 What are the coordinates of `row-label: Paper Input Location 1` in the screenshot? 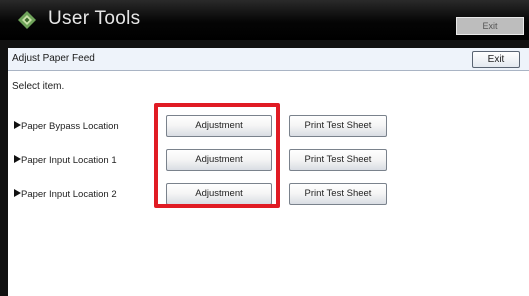 It's located at (65, 161).